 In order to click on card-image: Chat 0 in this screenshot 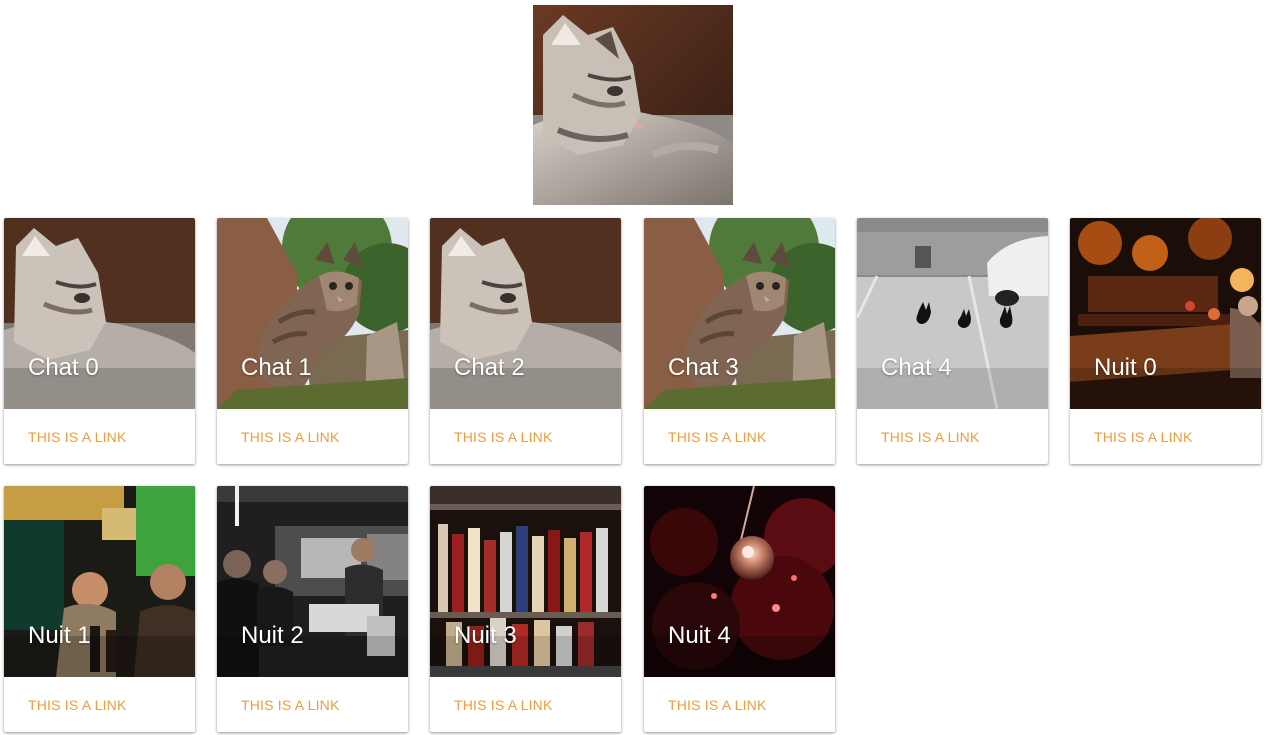, I will do `click(99, 313)`.